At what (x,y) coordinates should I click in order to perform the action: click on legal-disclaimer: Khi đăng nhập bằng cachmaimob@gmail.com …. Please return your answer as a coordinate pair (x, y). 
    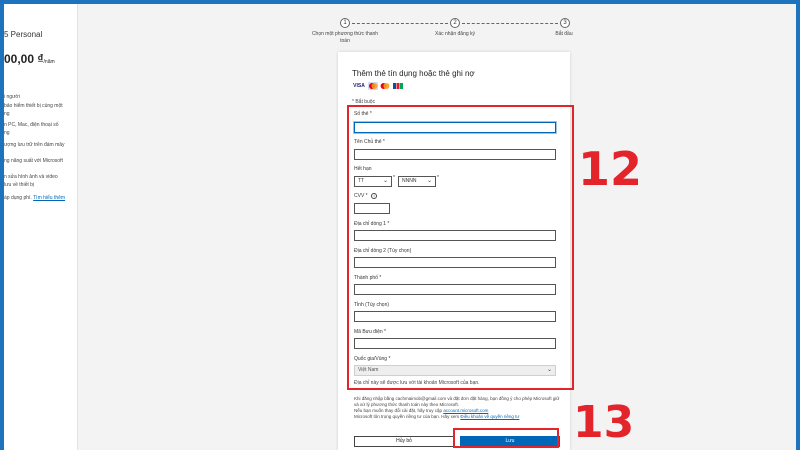
    Looking at the image, I should click on (457, 408).